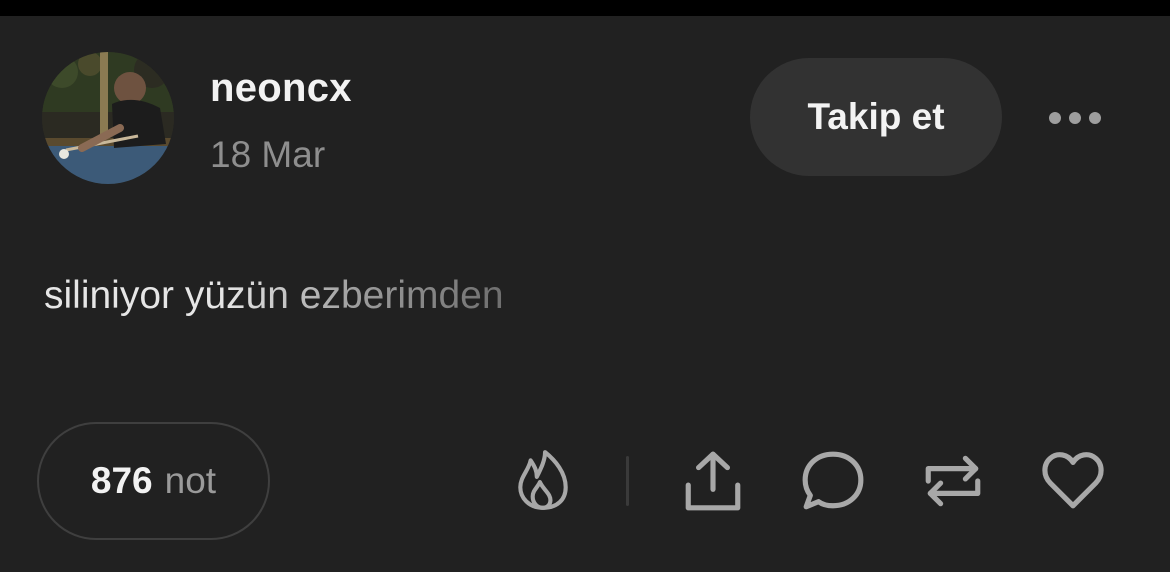  I want to click on flame-icon, so click(543, 480).